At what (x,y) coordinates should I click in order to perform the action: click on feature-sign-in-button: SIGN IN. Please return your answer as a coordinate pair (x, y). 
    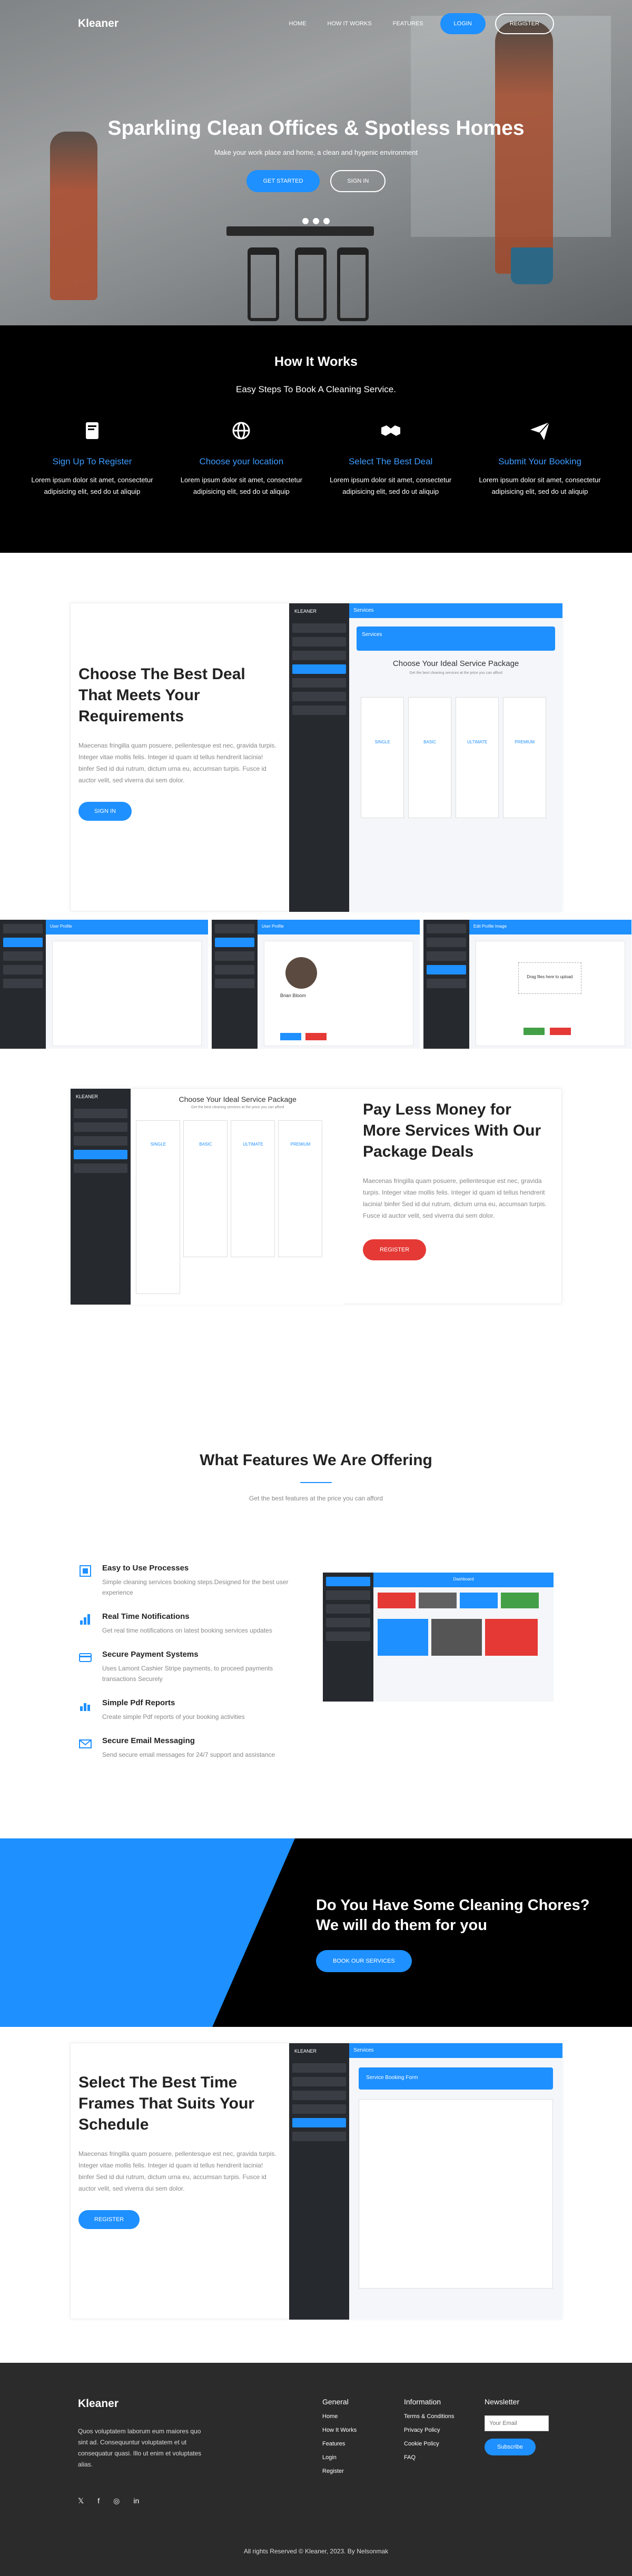
    Looking at the image, I should click on (105, 811).